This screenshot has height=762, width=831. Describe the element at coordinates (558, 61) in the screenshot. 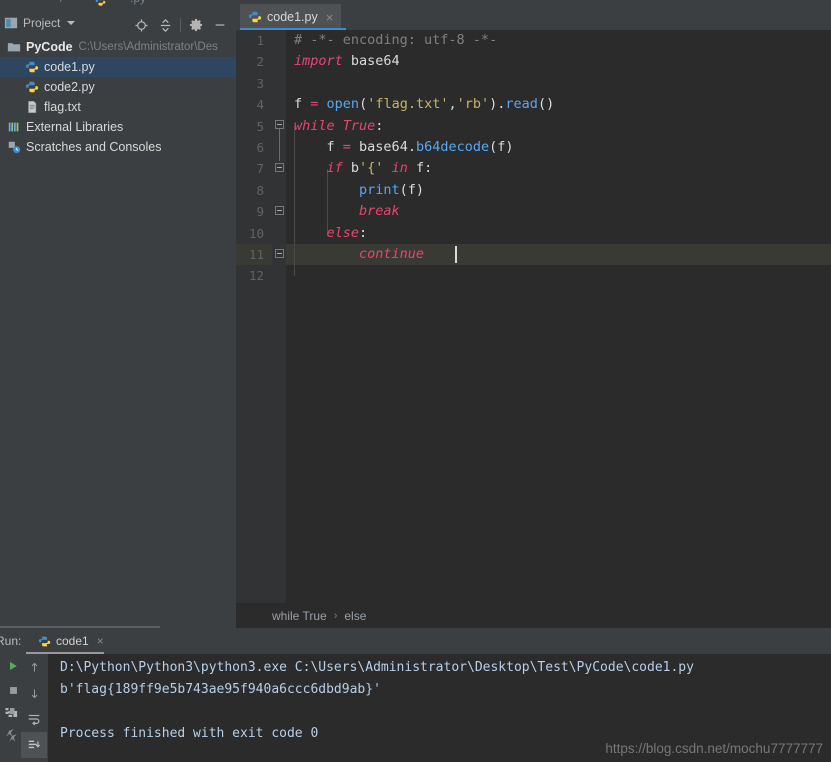

I see `code-line-2: import base64` at that location.